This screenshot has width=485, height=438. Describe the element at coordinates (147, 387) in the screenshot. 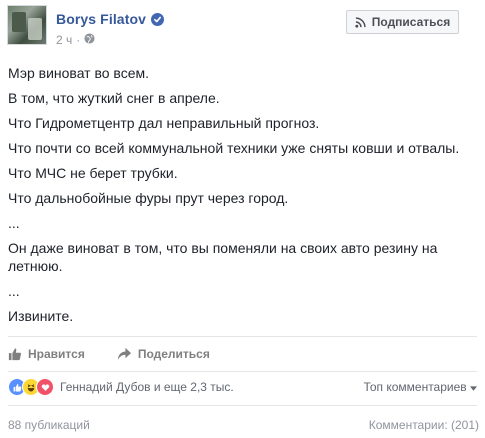

I see `reactions-summary: Геннадий Дубов и еще 2,3 тыс.` at that location.